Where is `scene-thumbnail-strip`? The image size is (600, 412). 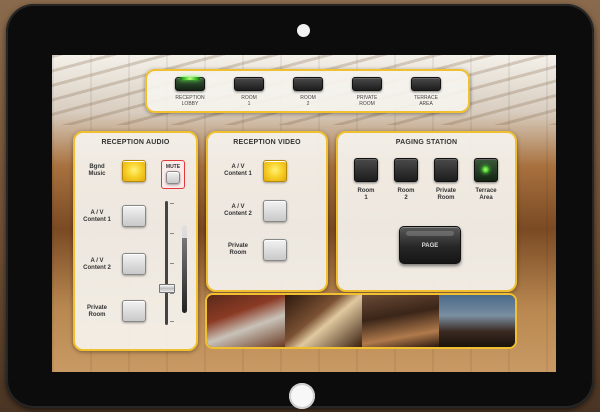
scene-thumbnail-strip is located at coordinates (361, 321).